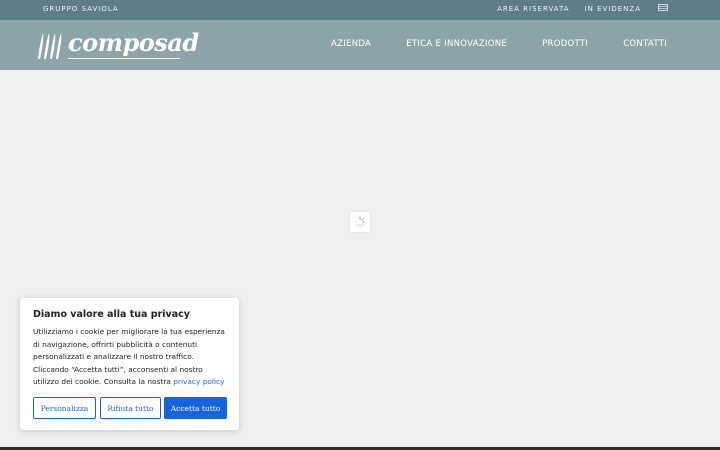 The height and width of the screenshot is (450, 720). I want to click on top-links: AREA RISERVATA IN EVIDENZA, so click(581, 9).